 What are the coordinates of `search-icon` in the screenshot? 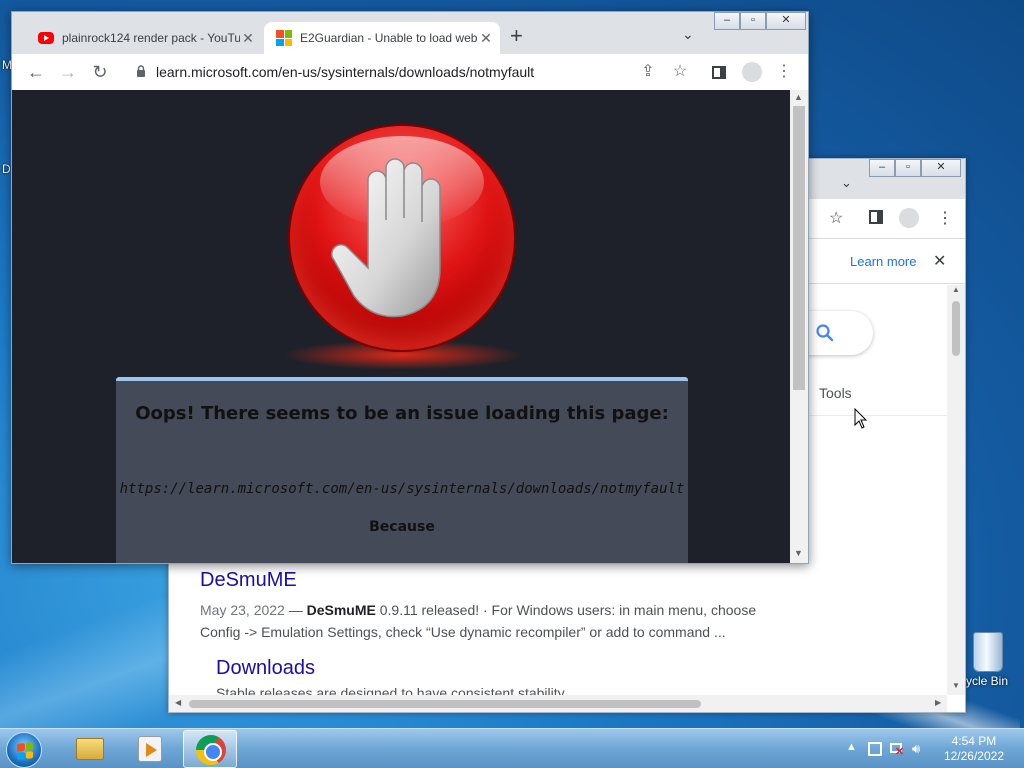 It's located at (825, 333).